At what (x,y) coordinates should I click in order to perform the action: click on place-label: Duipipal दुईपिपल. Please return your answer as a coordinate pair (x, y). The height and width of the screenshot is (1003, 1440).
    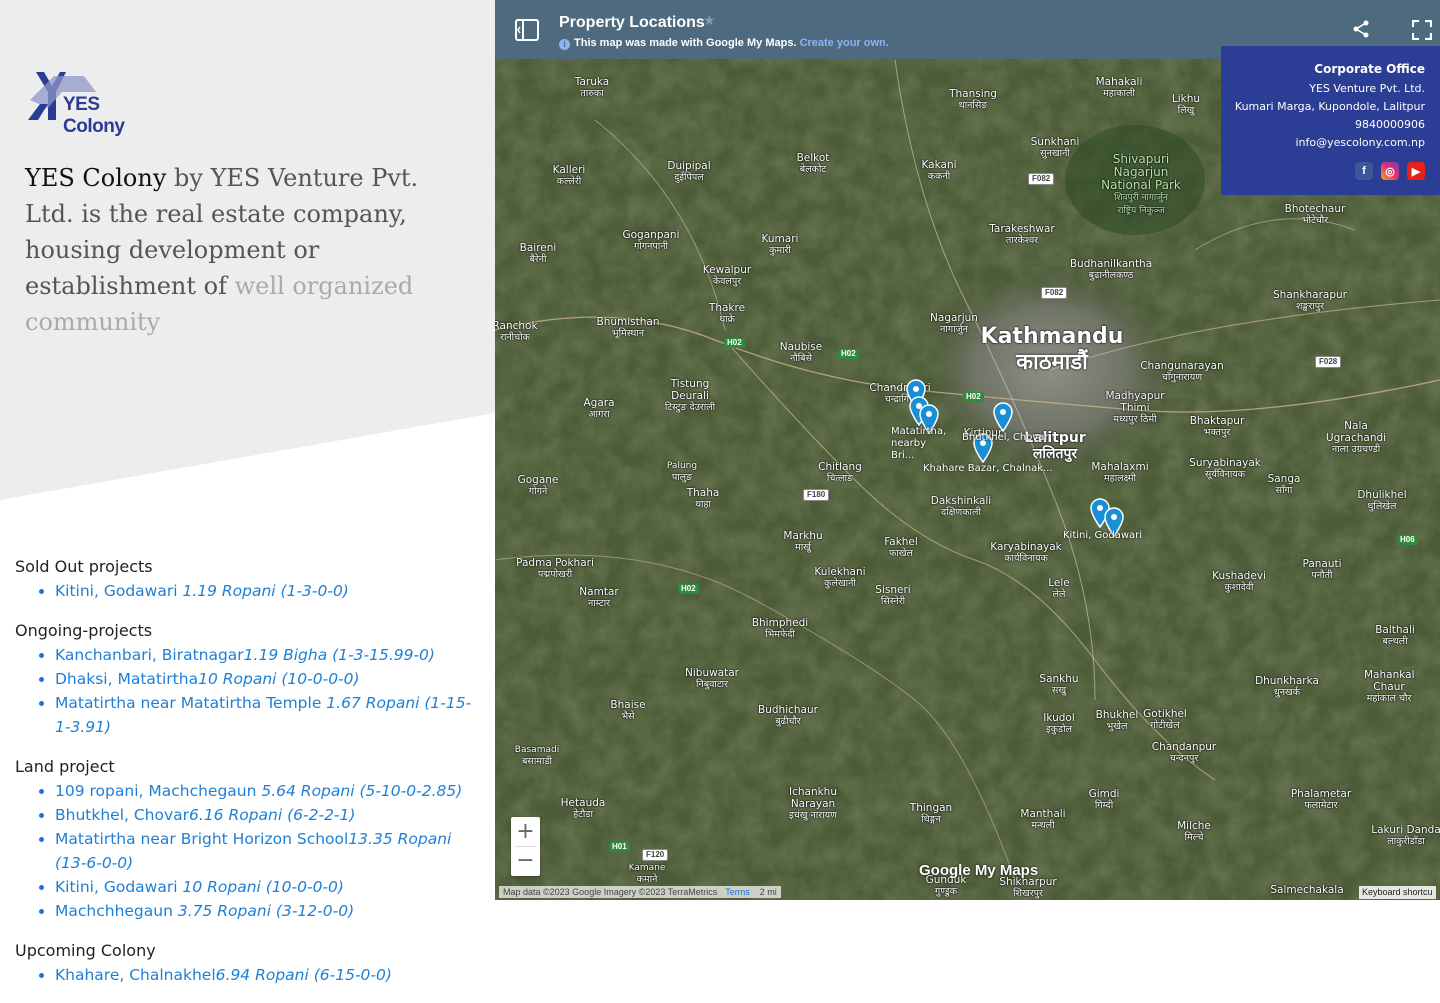
    Looking at the image, I should click on (689, 171).